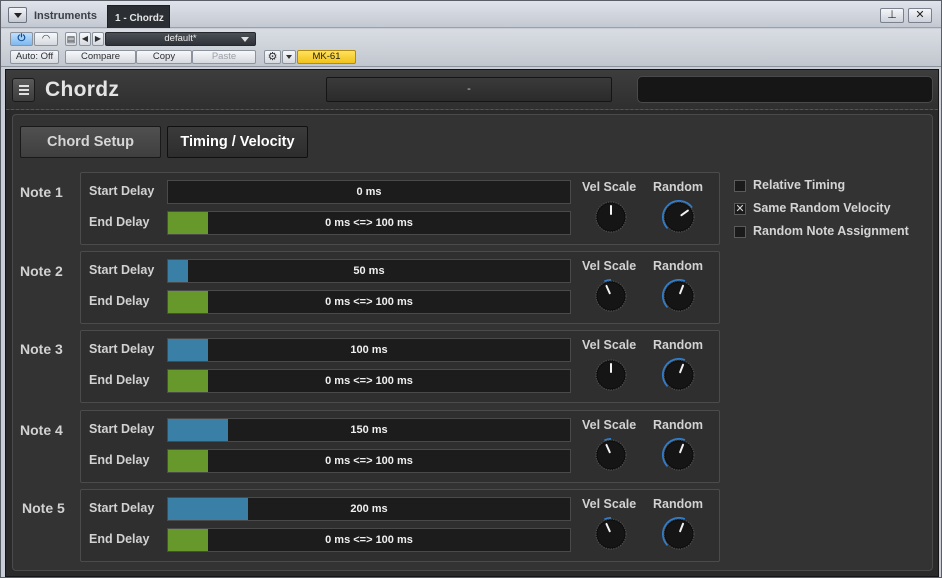 Image resolution: width=942 pixels, height=578 pixels. What do you see at coordinates (920, 15) in the screenshot?
I see `close-icon: ✕` at bounding box center [920, 15].